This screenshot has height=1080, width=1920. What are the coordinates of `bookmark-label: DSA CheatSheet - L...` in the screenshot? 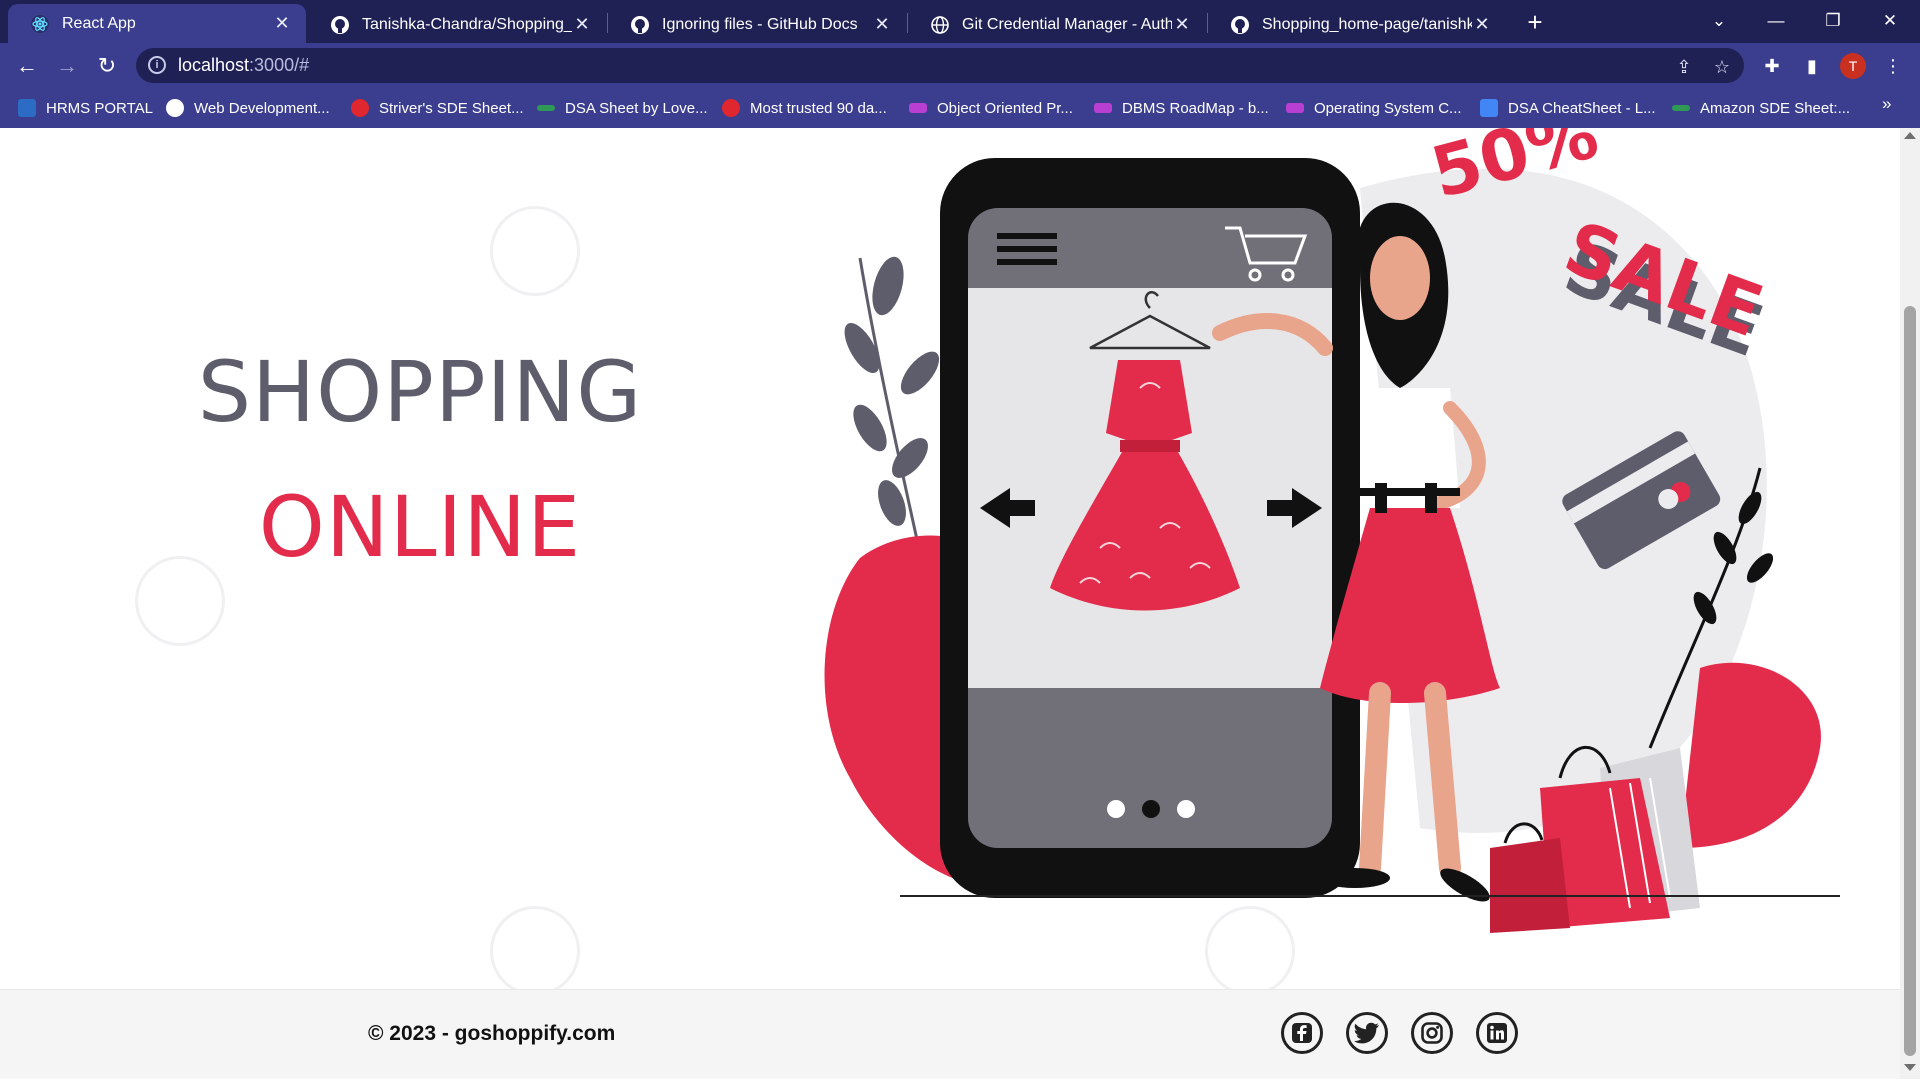 It's located at (1582, 108).